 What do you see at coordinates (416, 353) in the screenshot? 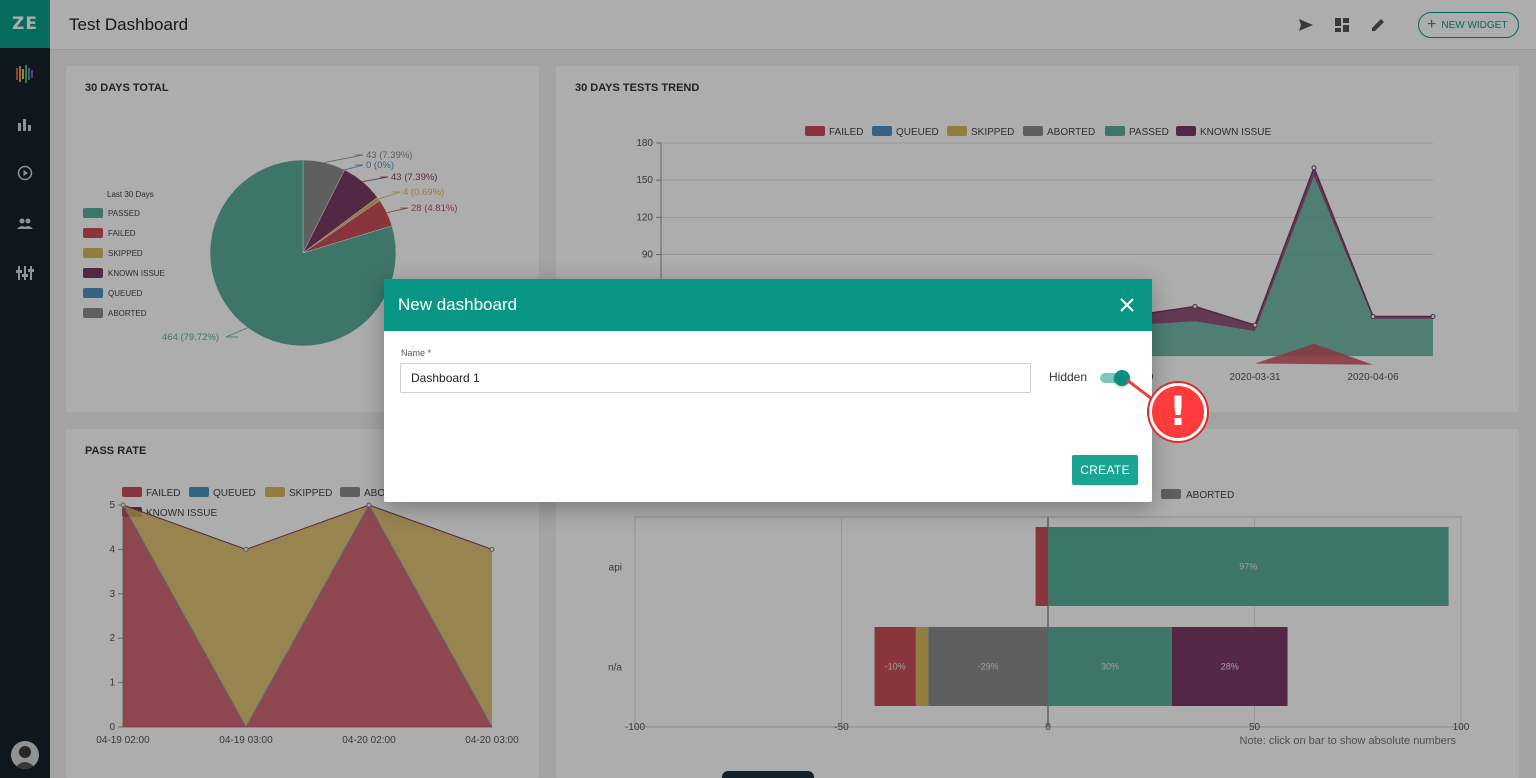
I see `name-label: Name *` at bounding box center [416, 353].